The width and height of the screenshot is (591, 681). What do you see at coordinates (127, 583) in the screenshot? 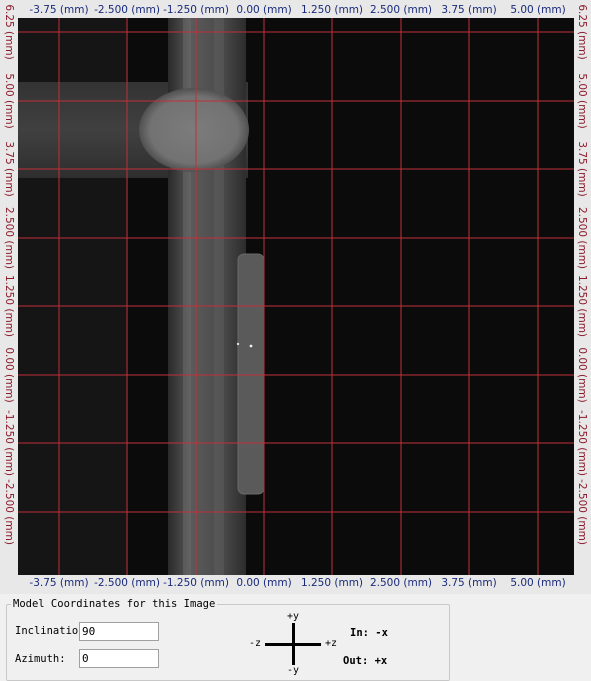
I see `x-axis-tick-label-bottom: -2.500 (mm)` at bounding box center [127, 583].